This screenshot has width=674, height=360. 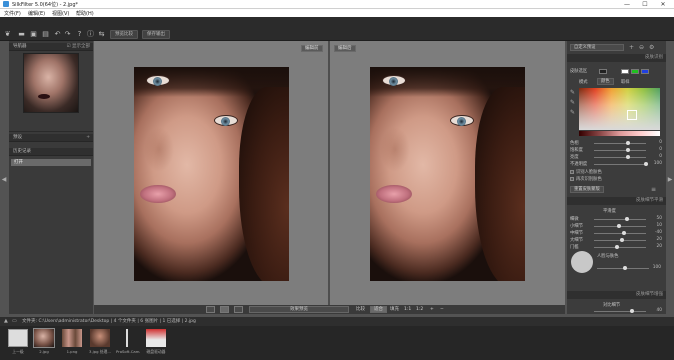 I want to click on slider-saturation: 饱和度 0, so click(x=616, y=150).